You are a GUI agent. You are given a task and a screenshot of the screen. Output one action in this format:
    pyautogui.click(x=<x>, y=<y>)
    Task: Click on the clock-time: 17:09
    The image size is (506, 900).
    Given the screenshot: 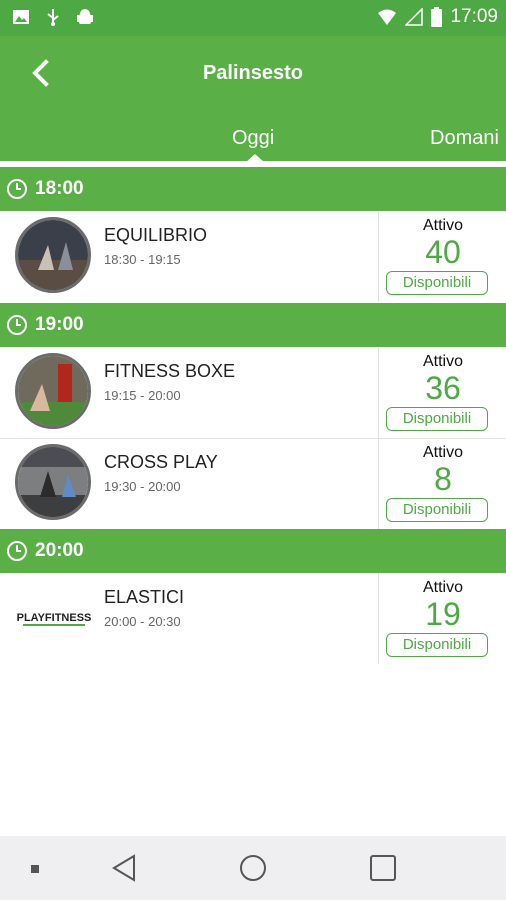 What is the action you would take?
    pyautogui.click(x=474, y=16)
    